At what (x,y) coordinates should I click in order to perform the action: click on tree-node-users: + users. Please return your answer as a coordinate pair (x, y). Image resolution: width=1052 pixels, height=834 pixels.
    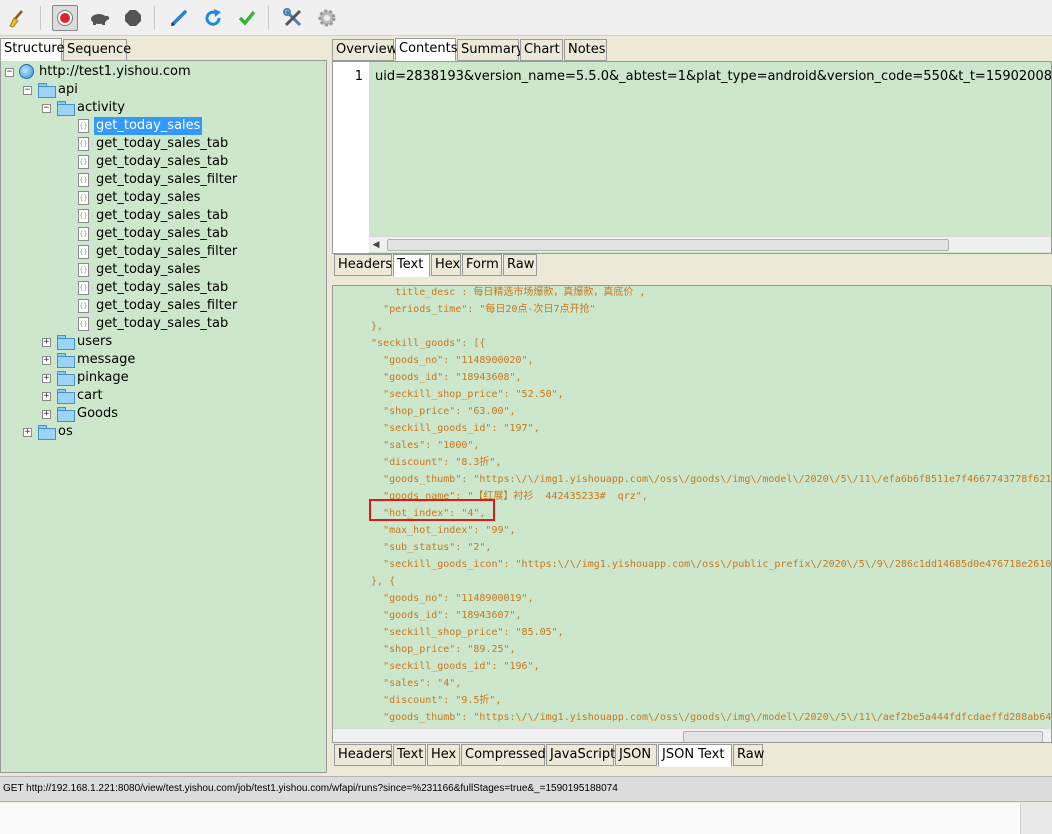
    Looking at the image, I should click on (161, 342).